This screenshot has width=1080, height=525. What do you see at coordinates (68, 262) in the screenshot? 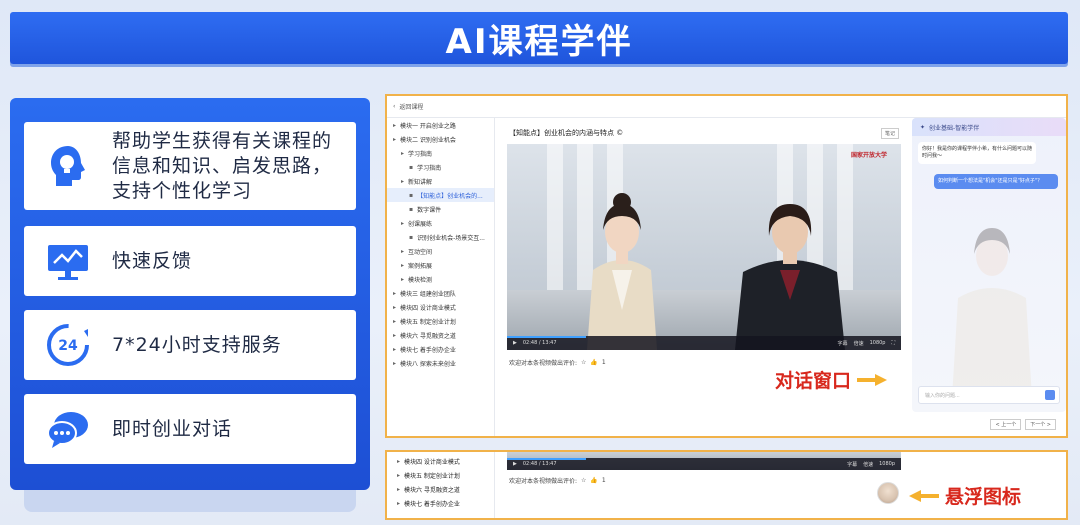
I see `monitor-chart-icon` at bounding box center [68, 262].